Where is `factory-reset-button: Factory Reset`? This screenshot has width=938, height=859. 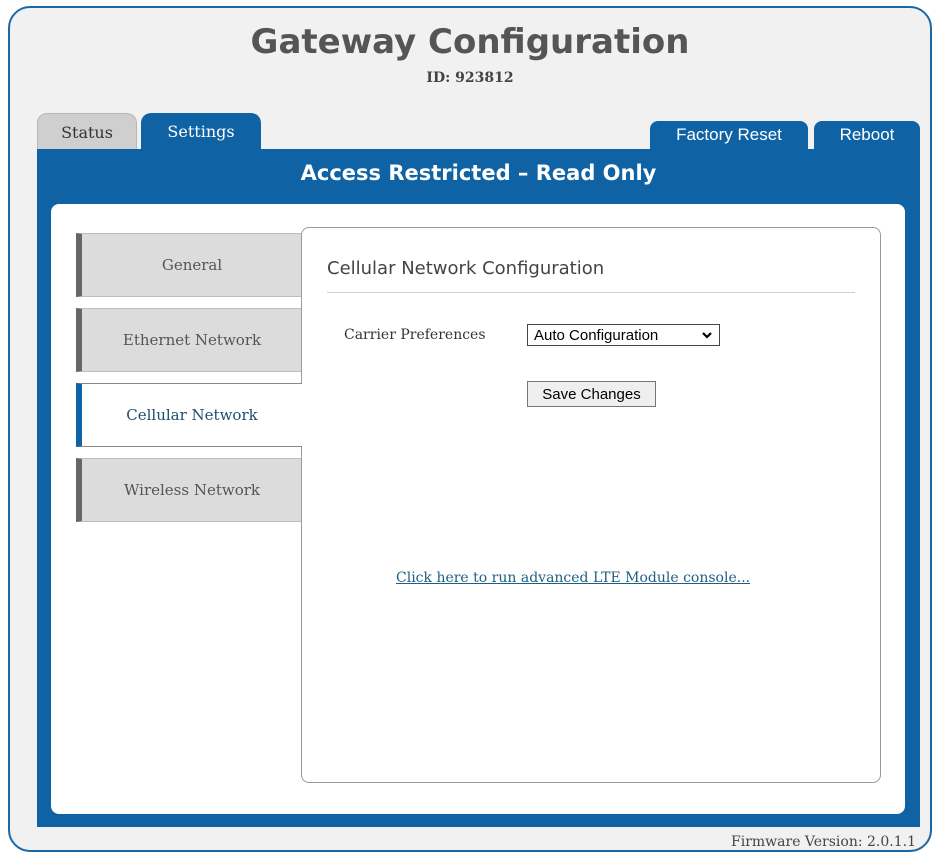
factory-reset-button: Factory Reset is located at coordinates (729, 135).